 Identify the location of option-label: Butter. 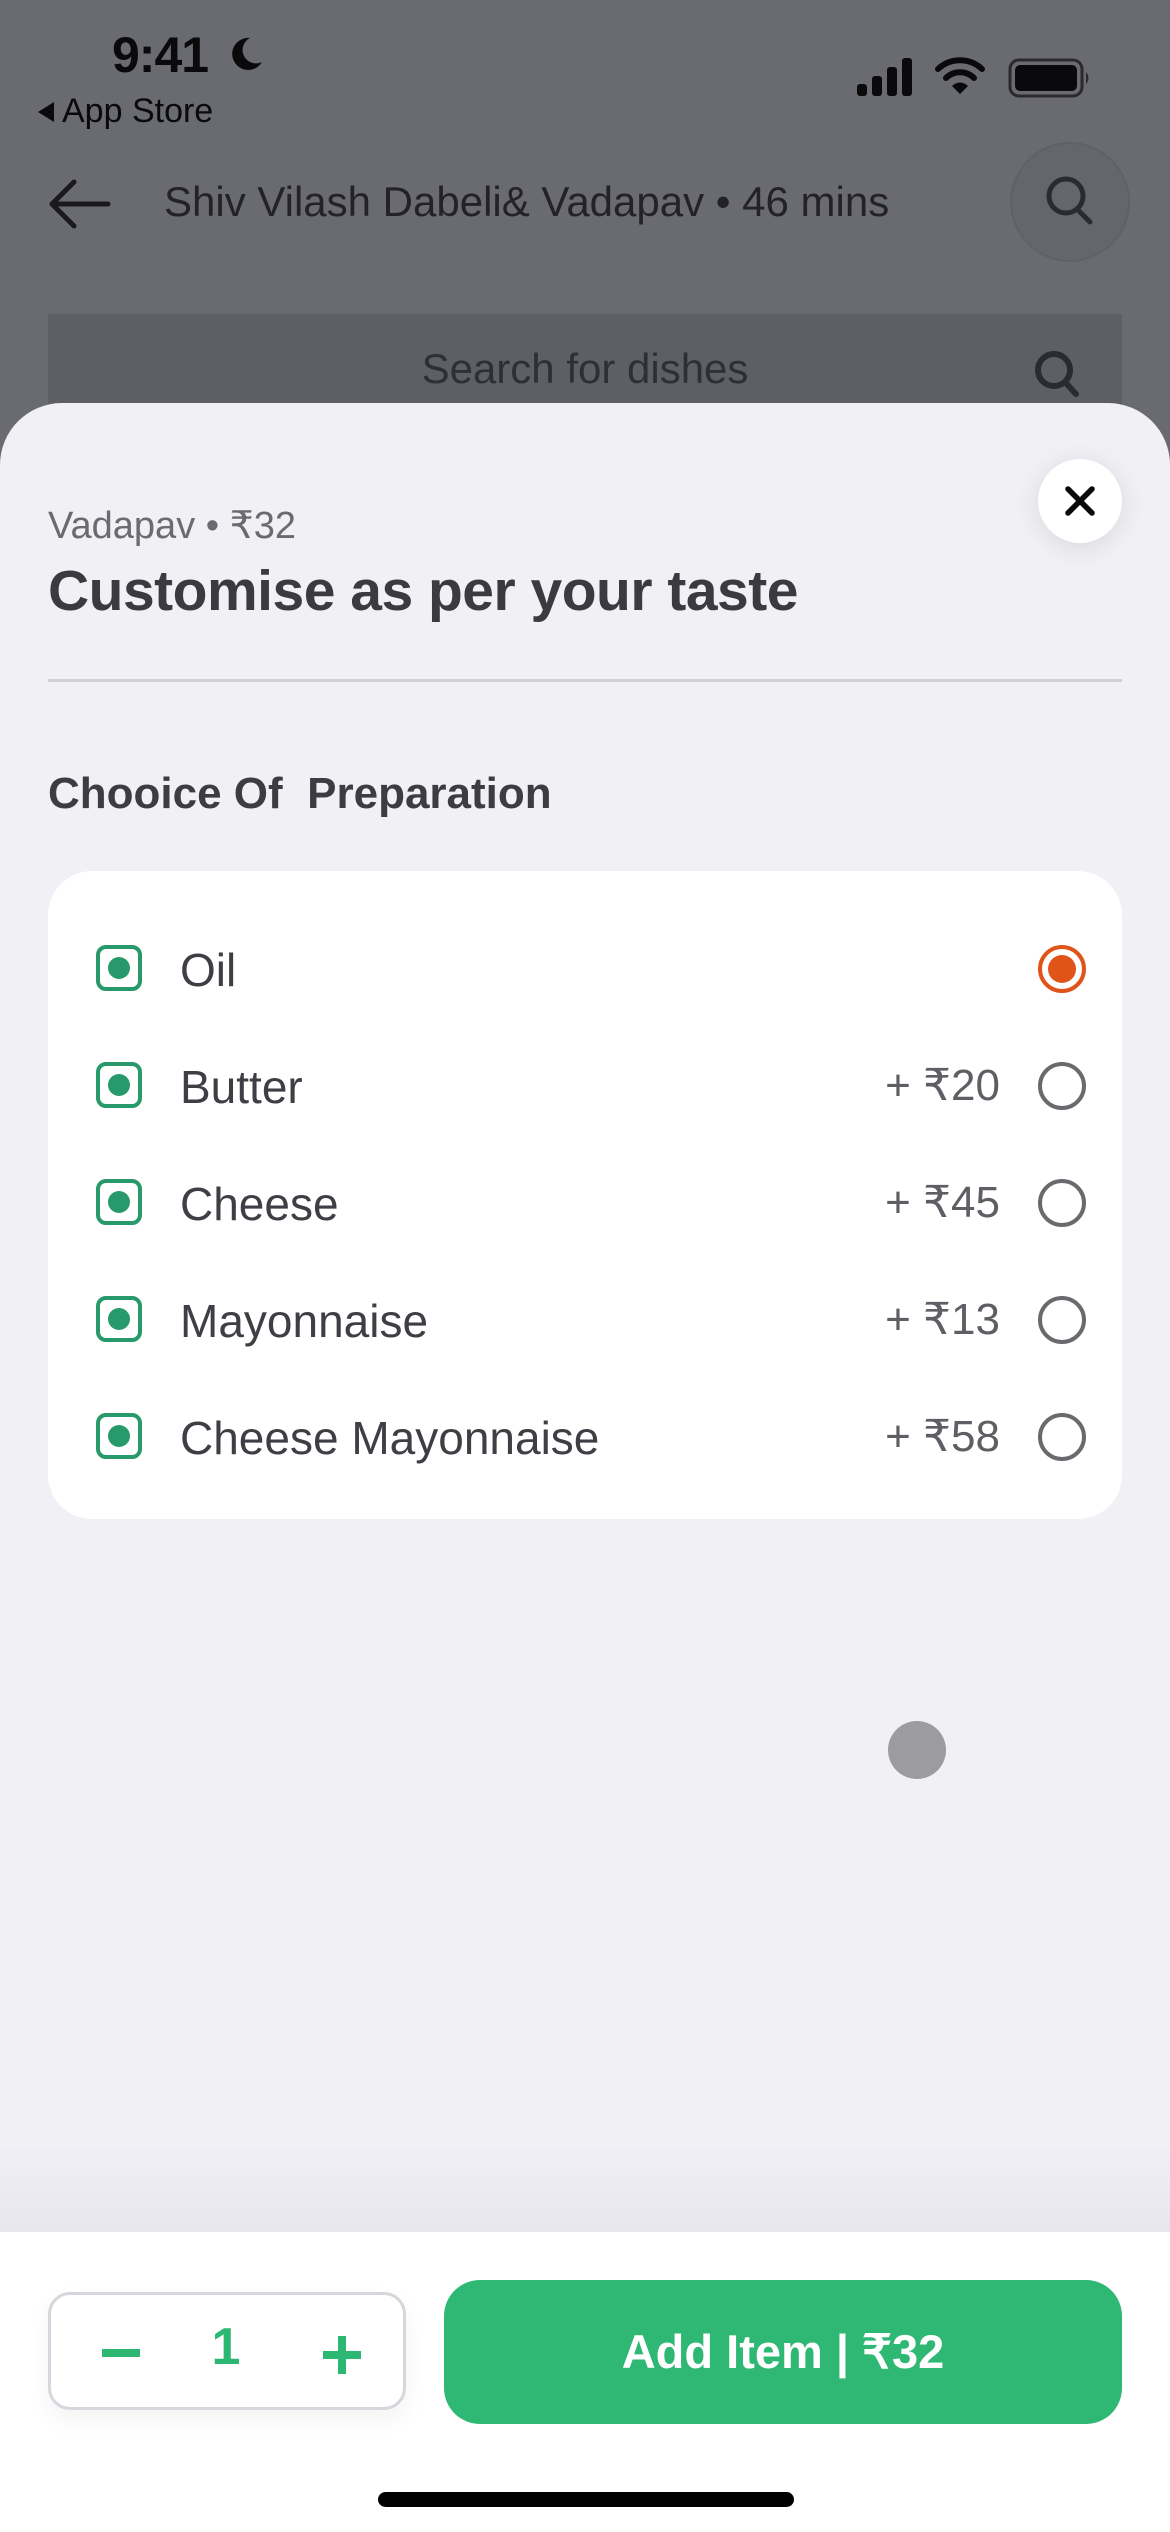
(241, 1087).